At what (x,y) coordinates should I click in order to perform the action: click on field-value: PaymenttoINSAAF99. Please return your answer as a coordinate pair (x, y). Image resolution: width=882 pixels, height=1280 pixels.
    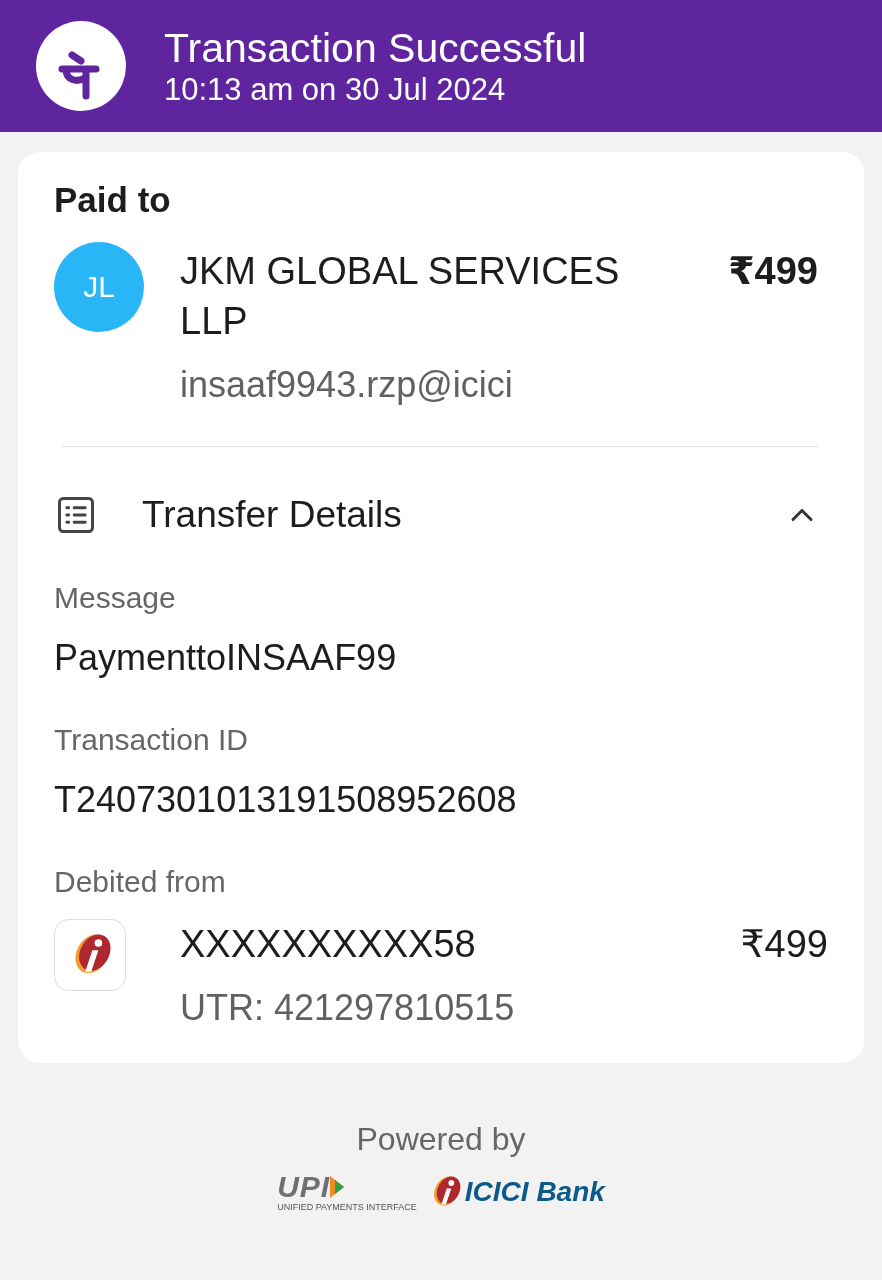
    Looking at the image, I should click on (226, 658).